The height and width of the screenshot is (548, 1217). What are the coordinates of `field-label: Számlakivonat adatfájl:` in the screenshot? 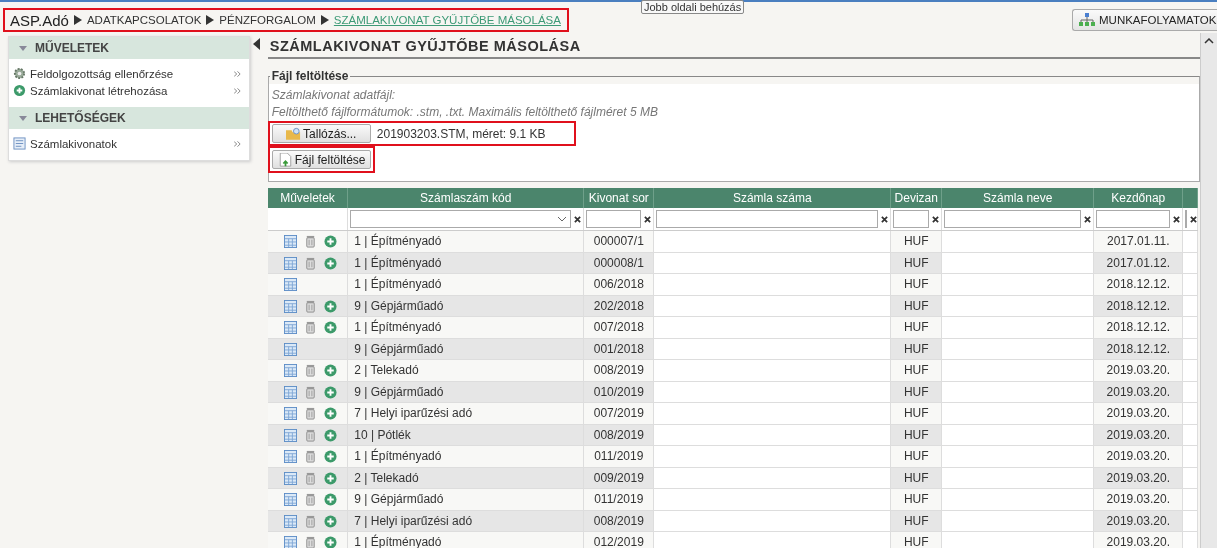 It's located at (334, 95).